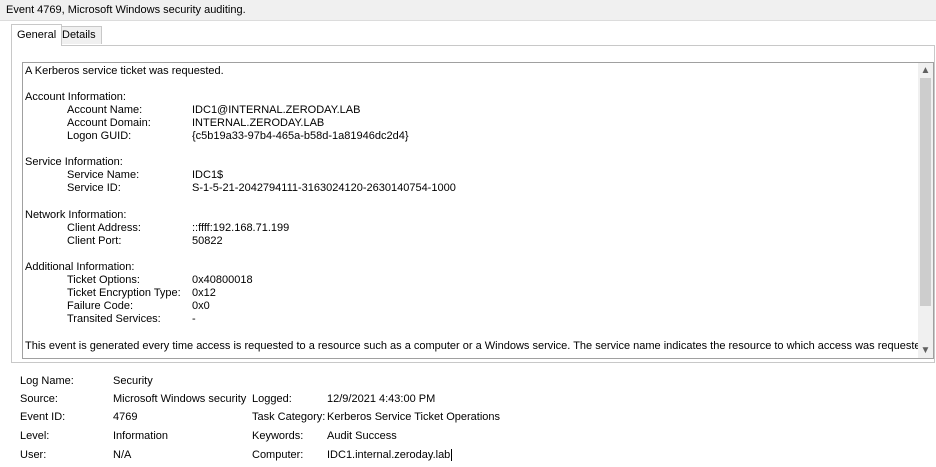 The height and width of the screenshot is (467, 936). Describe the element at coordinates (47, 381) in the screenshot. I see `log-name-label: Log Name:` at that location.